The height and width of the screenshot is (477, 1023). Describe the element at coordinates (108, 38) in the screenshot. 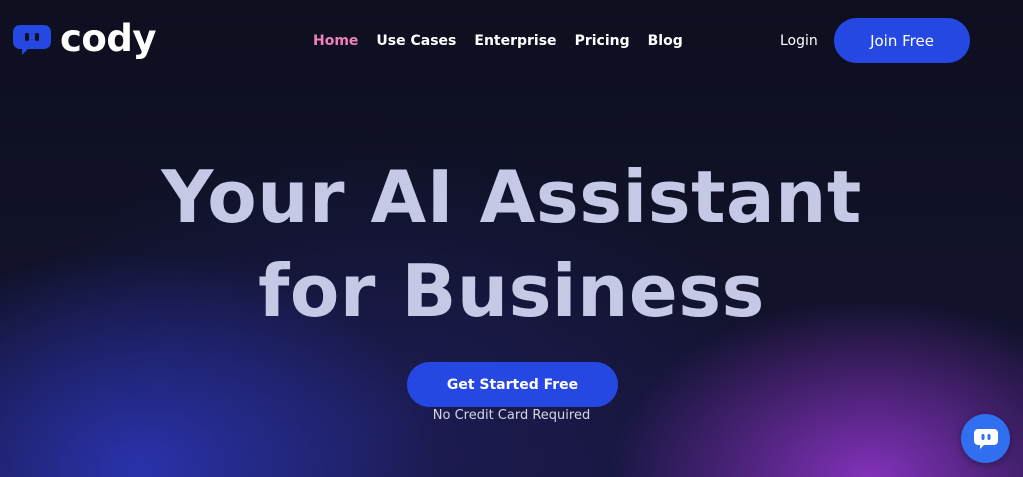

I see `brand-name: cody` at that location.